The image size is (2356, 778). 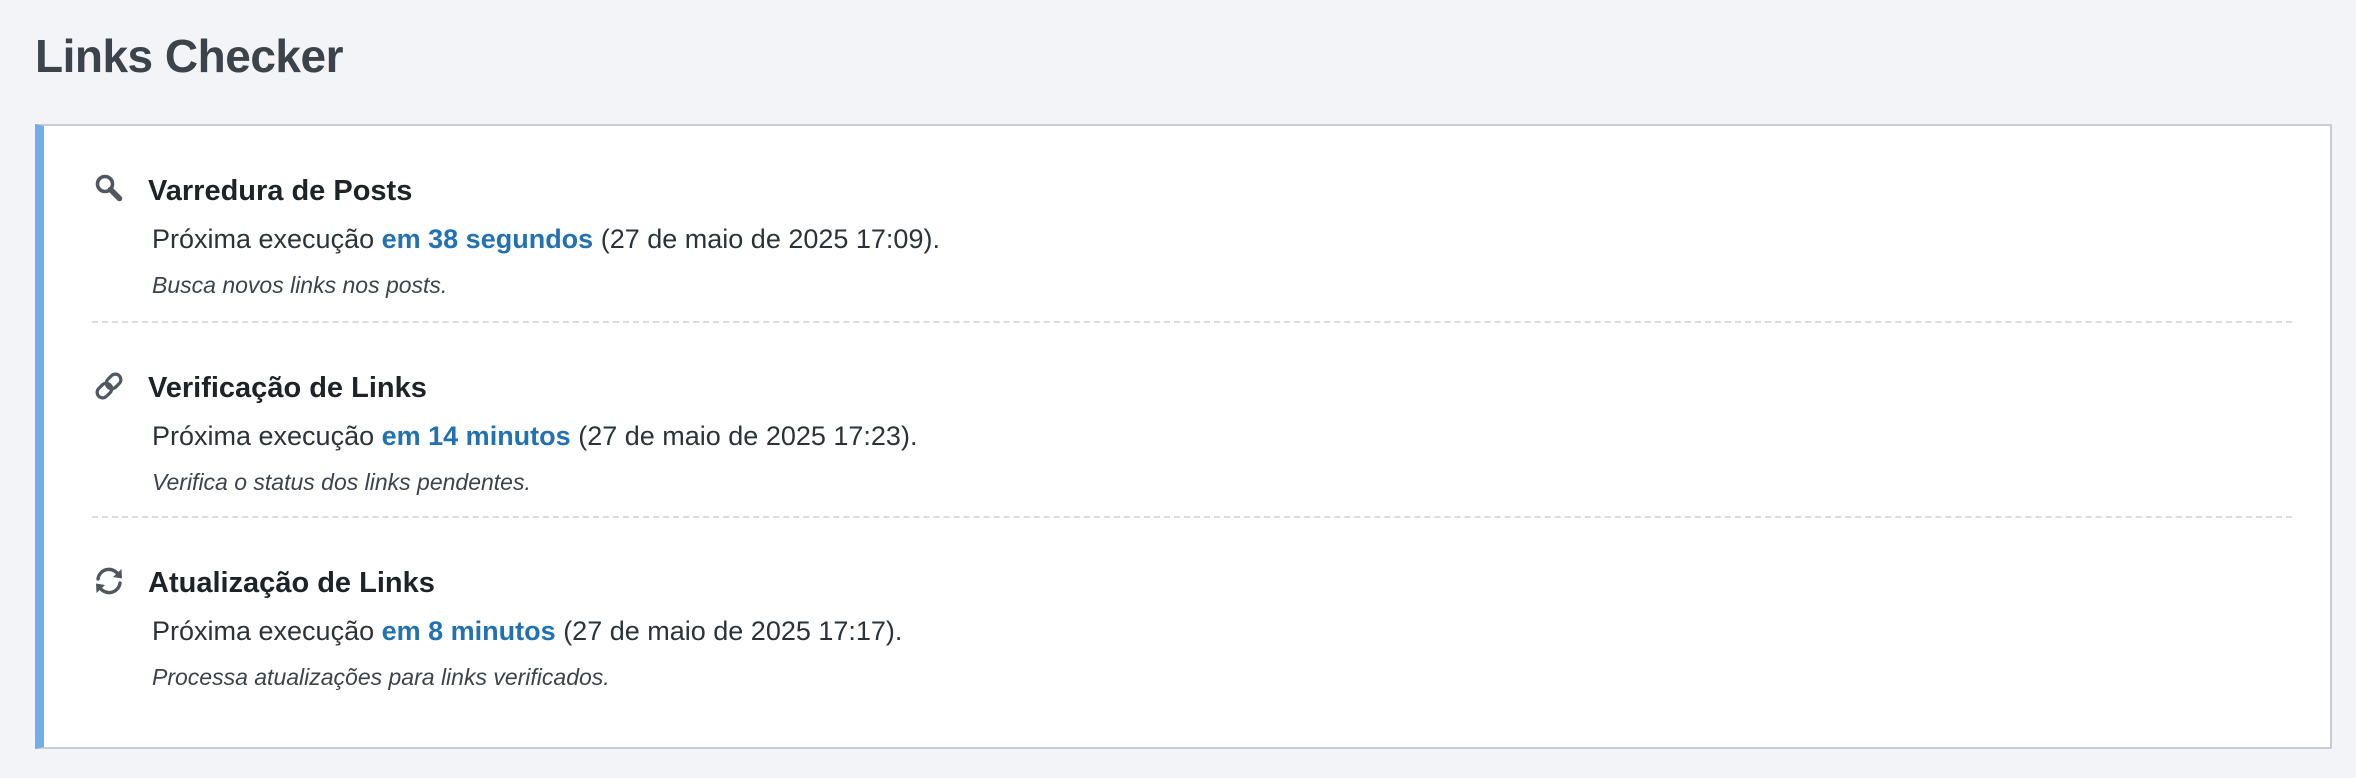 I want to click on task-title: Varredura de Posts, so click(x=280, y=191).